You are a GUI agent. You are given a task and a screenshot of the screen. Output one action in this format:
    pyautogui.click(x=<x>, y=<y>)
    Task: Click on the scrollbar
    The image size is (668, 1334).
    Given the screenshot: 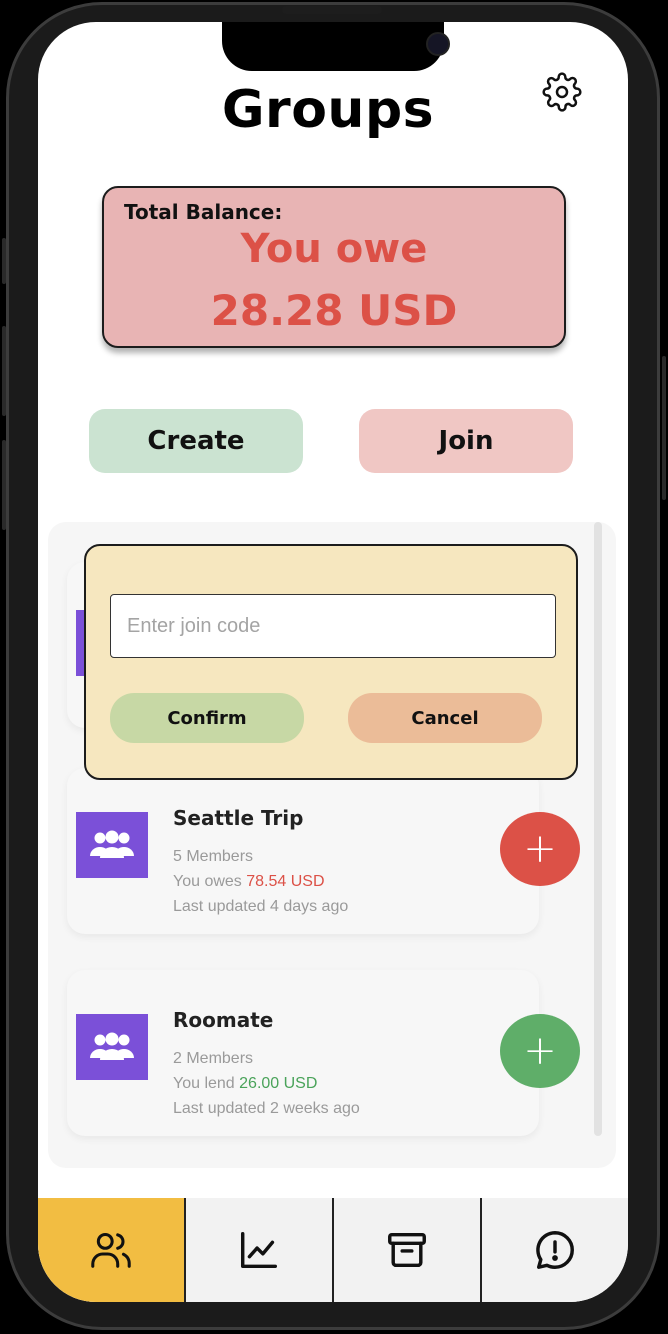 What is the action you would take?
    pyautogui.click(x=598, y=829)
    